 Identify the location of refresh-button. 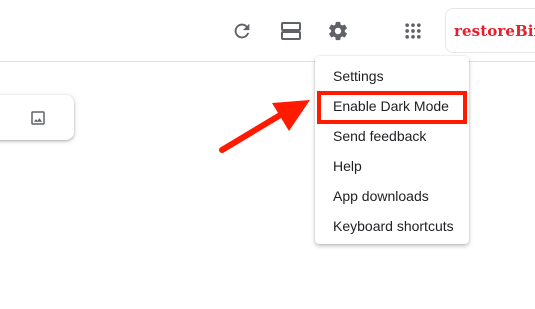
(242, 31).